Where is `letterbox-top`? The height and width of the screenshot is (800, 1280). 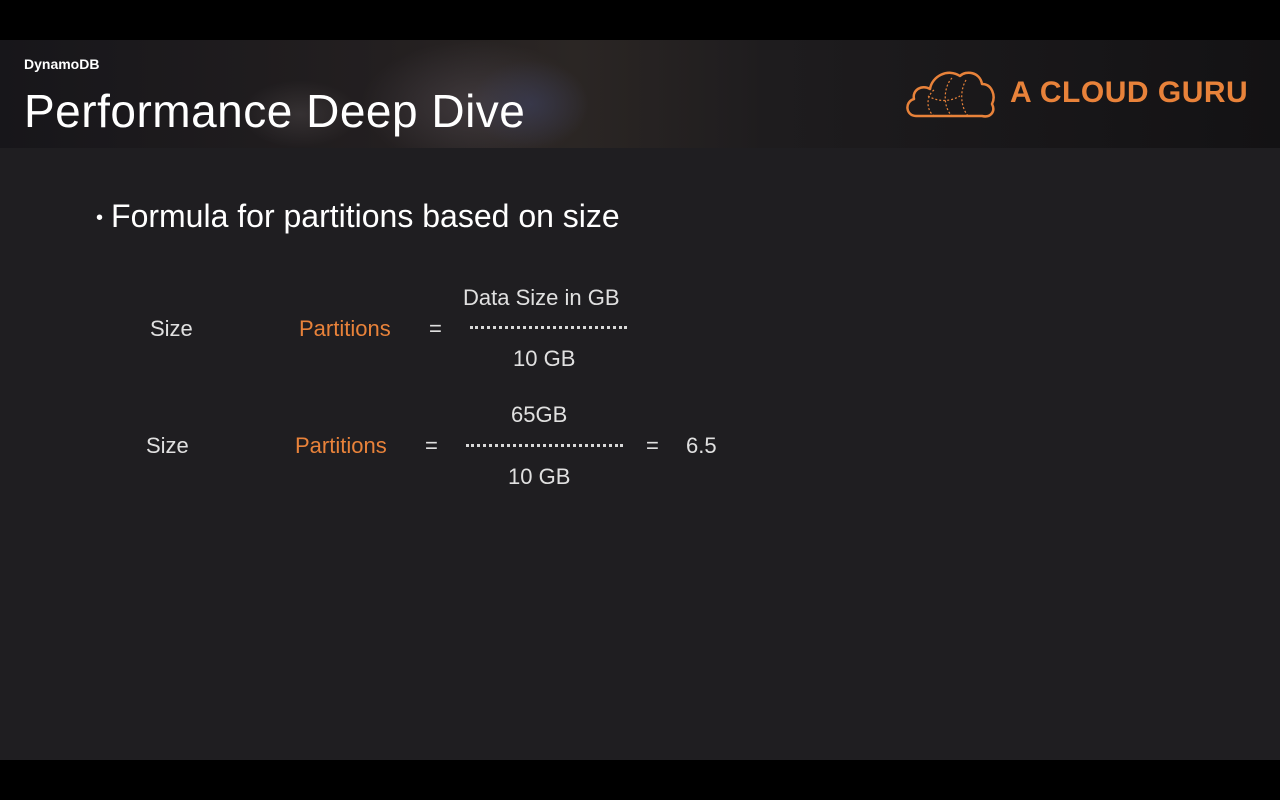 letterbox-top is located at coordinates (640, 20).